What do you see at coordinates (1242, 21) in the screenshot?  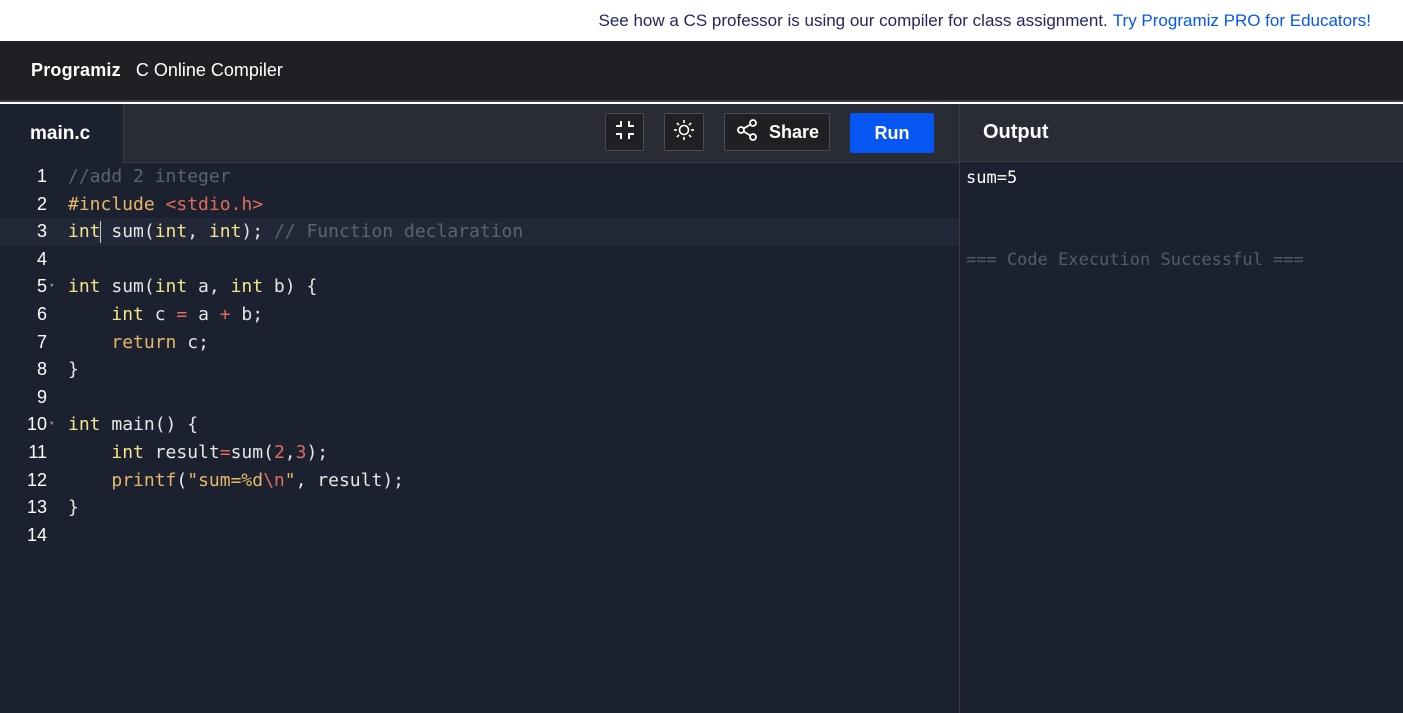 I see `promo-link: Try Programiz PRO for Educators!` at bounding box center [1242, 21].